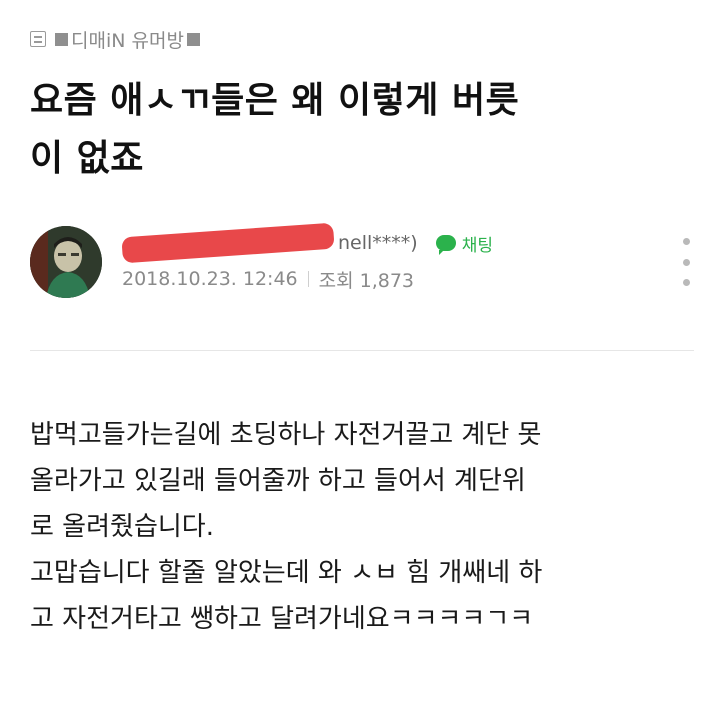  I want to click on post-date: 2018.10.23. 12:46, so click(210, 279).